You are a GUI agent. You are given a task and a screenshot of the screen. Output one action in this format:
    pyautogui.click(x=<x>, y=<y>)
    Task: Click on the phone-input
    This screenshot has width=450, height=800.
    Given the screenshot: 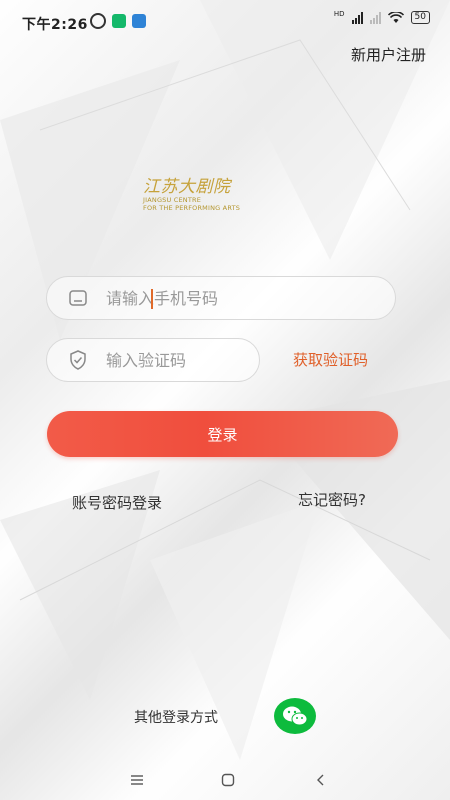 What is the action you would take?
    pyautogui.click(x=216, y=298)
    